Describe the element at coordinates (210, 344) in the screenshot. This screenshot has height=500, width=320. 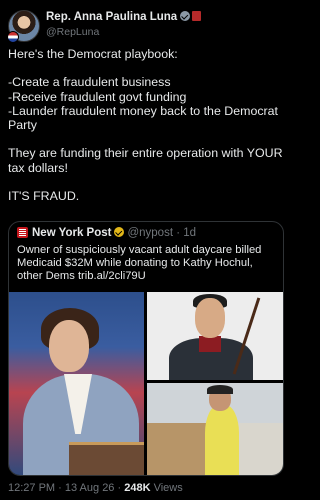
I see `photo-scarf` at that location.